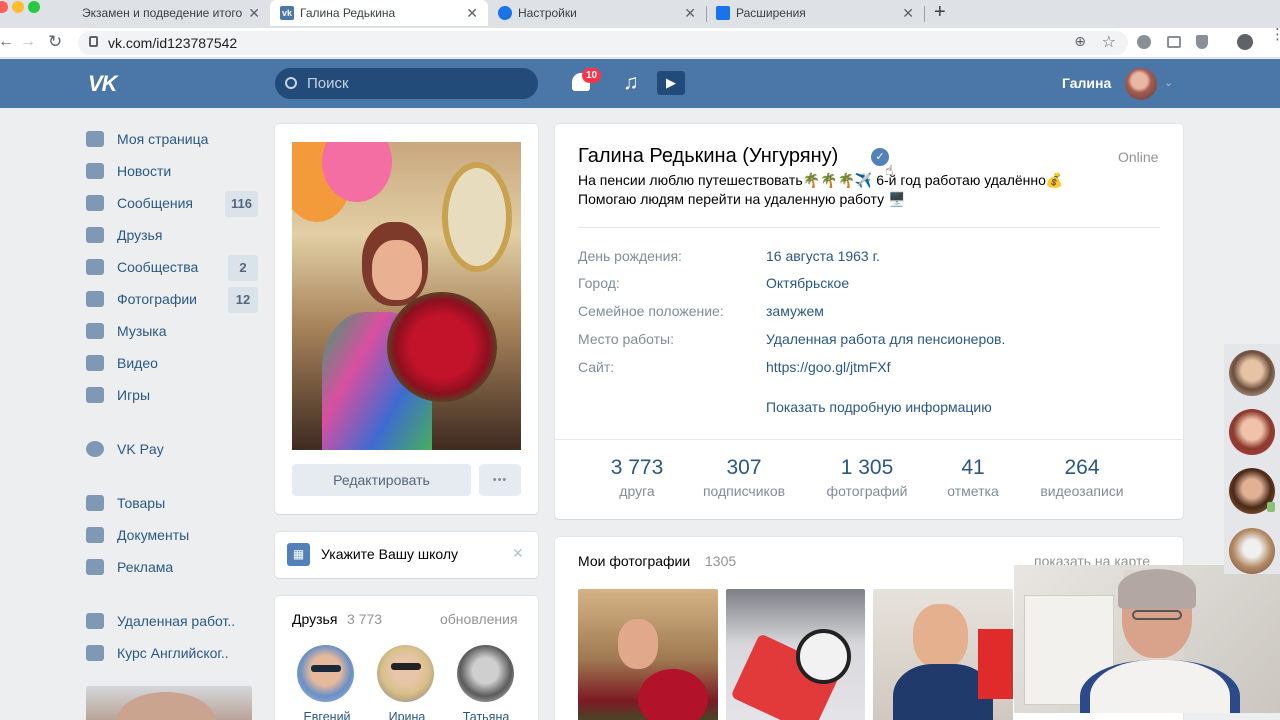  I want to click on browser-menu-icon: ⋮, so click(1275, 34).